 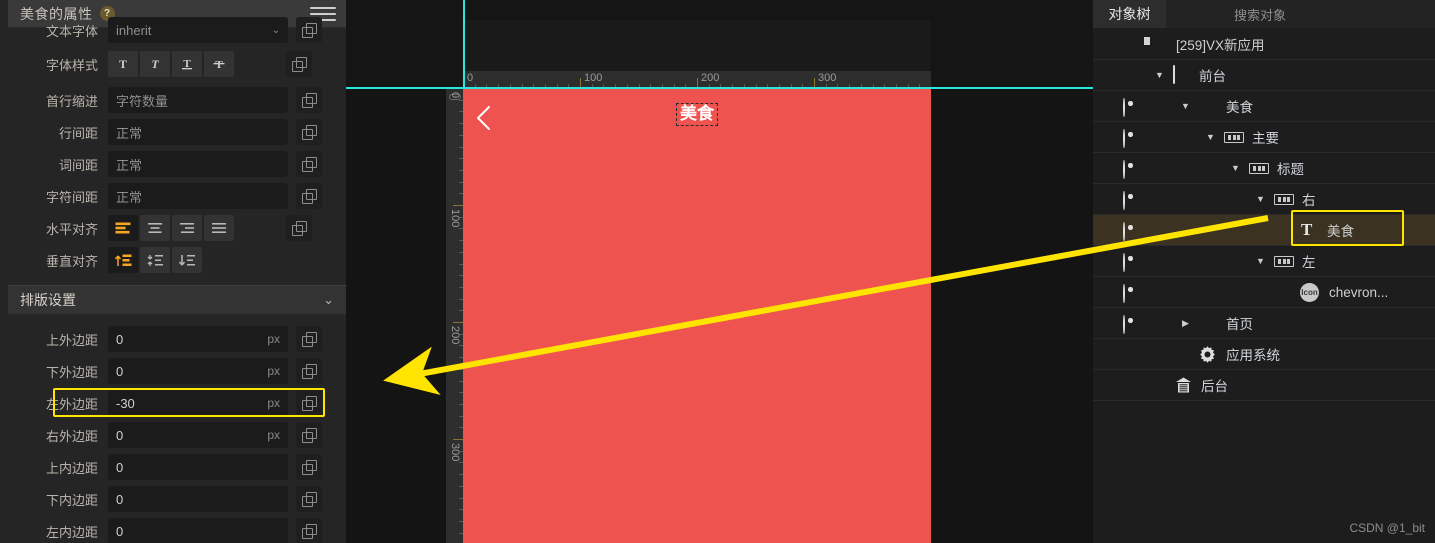 What do you see at coordinates (123, 260) in the screenshot?
I see `align-top-button` at bounding box center [123, 260].